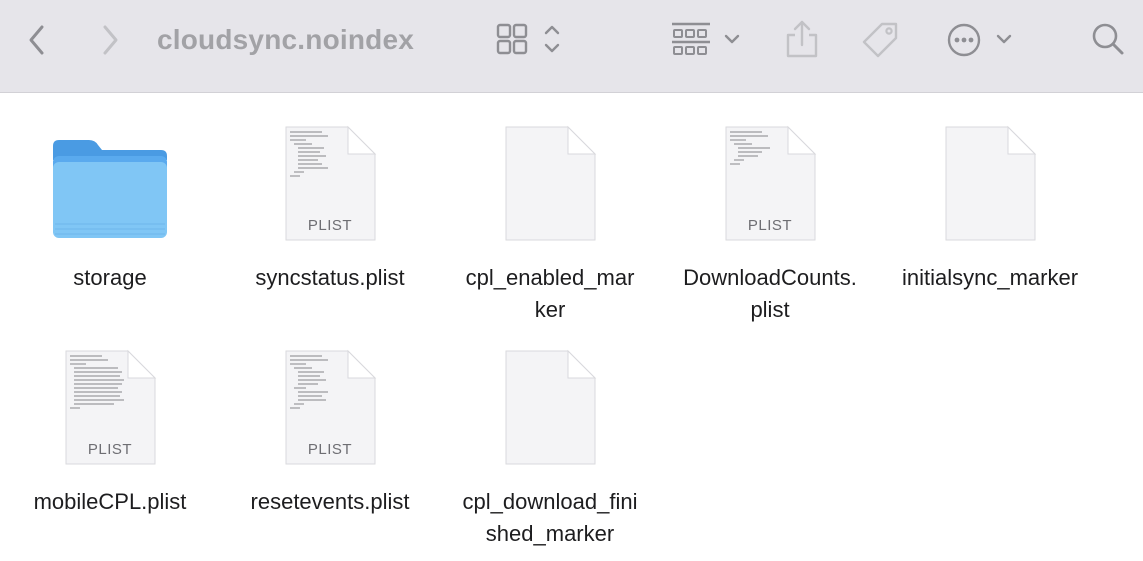  I want to click on chevron-right-icon, so click(110, 40).